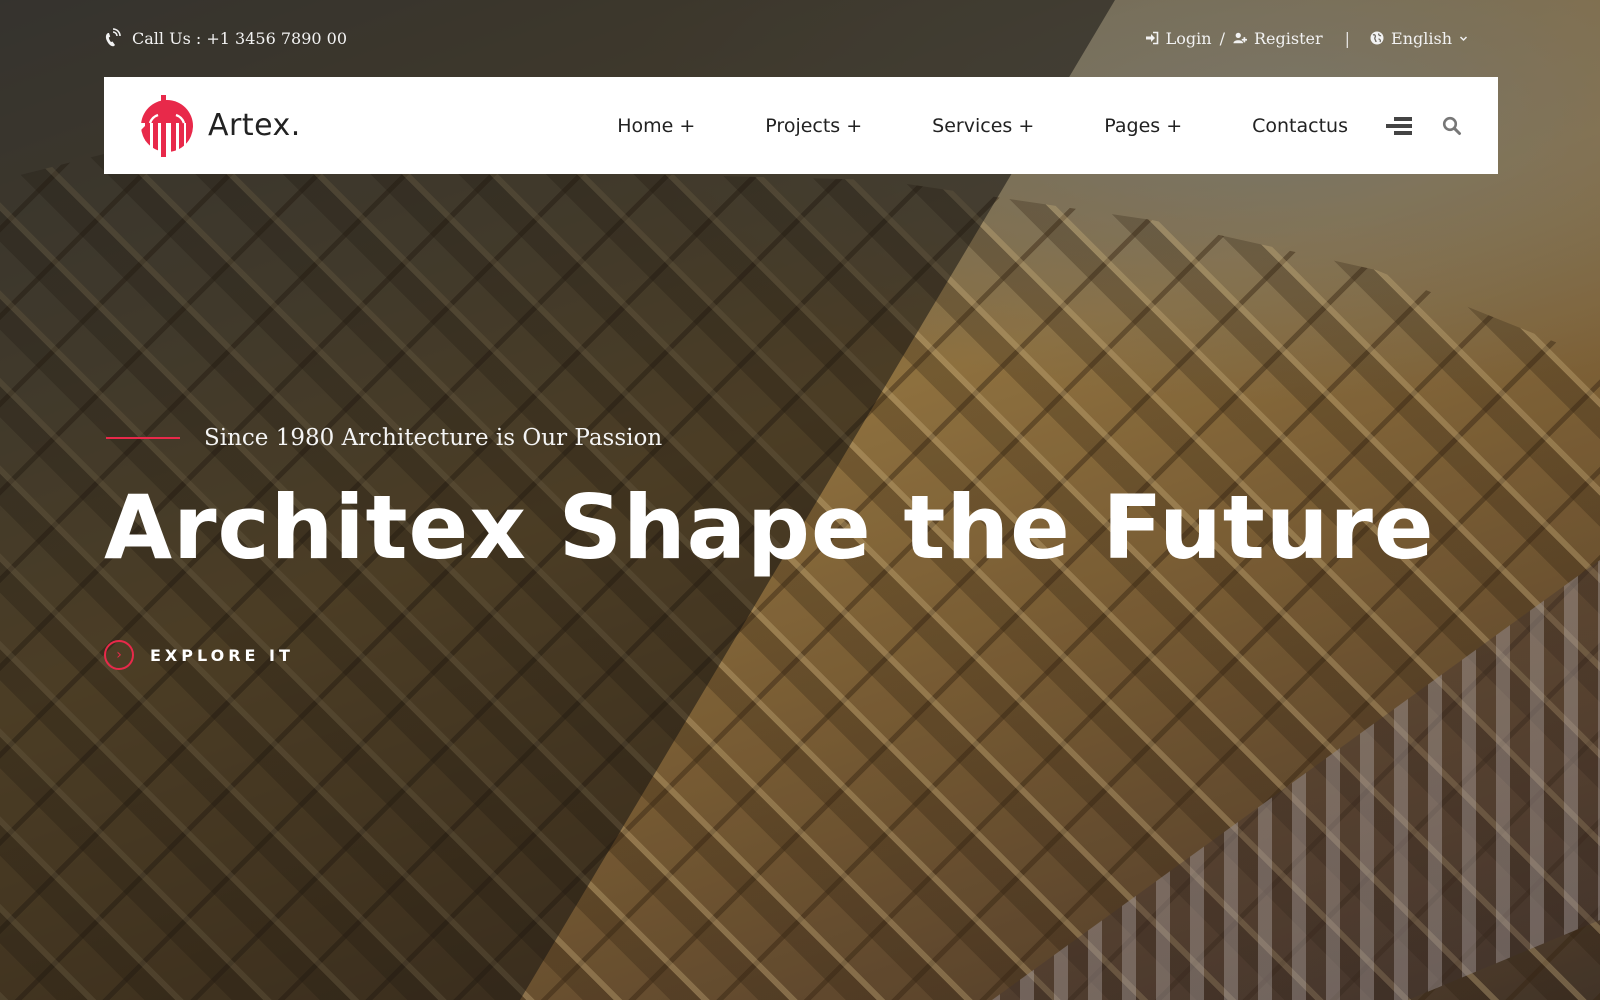 This screenshot has height=1000, width=1600. What do you see at coordinates (239, 38) in the screenshot?
I see `phone-number: Call Us : +1 3456 7890 00` at bounding box center [239, 38].